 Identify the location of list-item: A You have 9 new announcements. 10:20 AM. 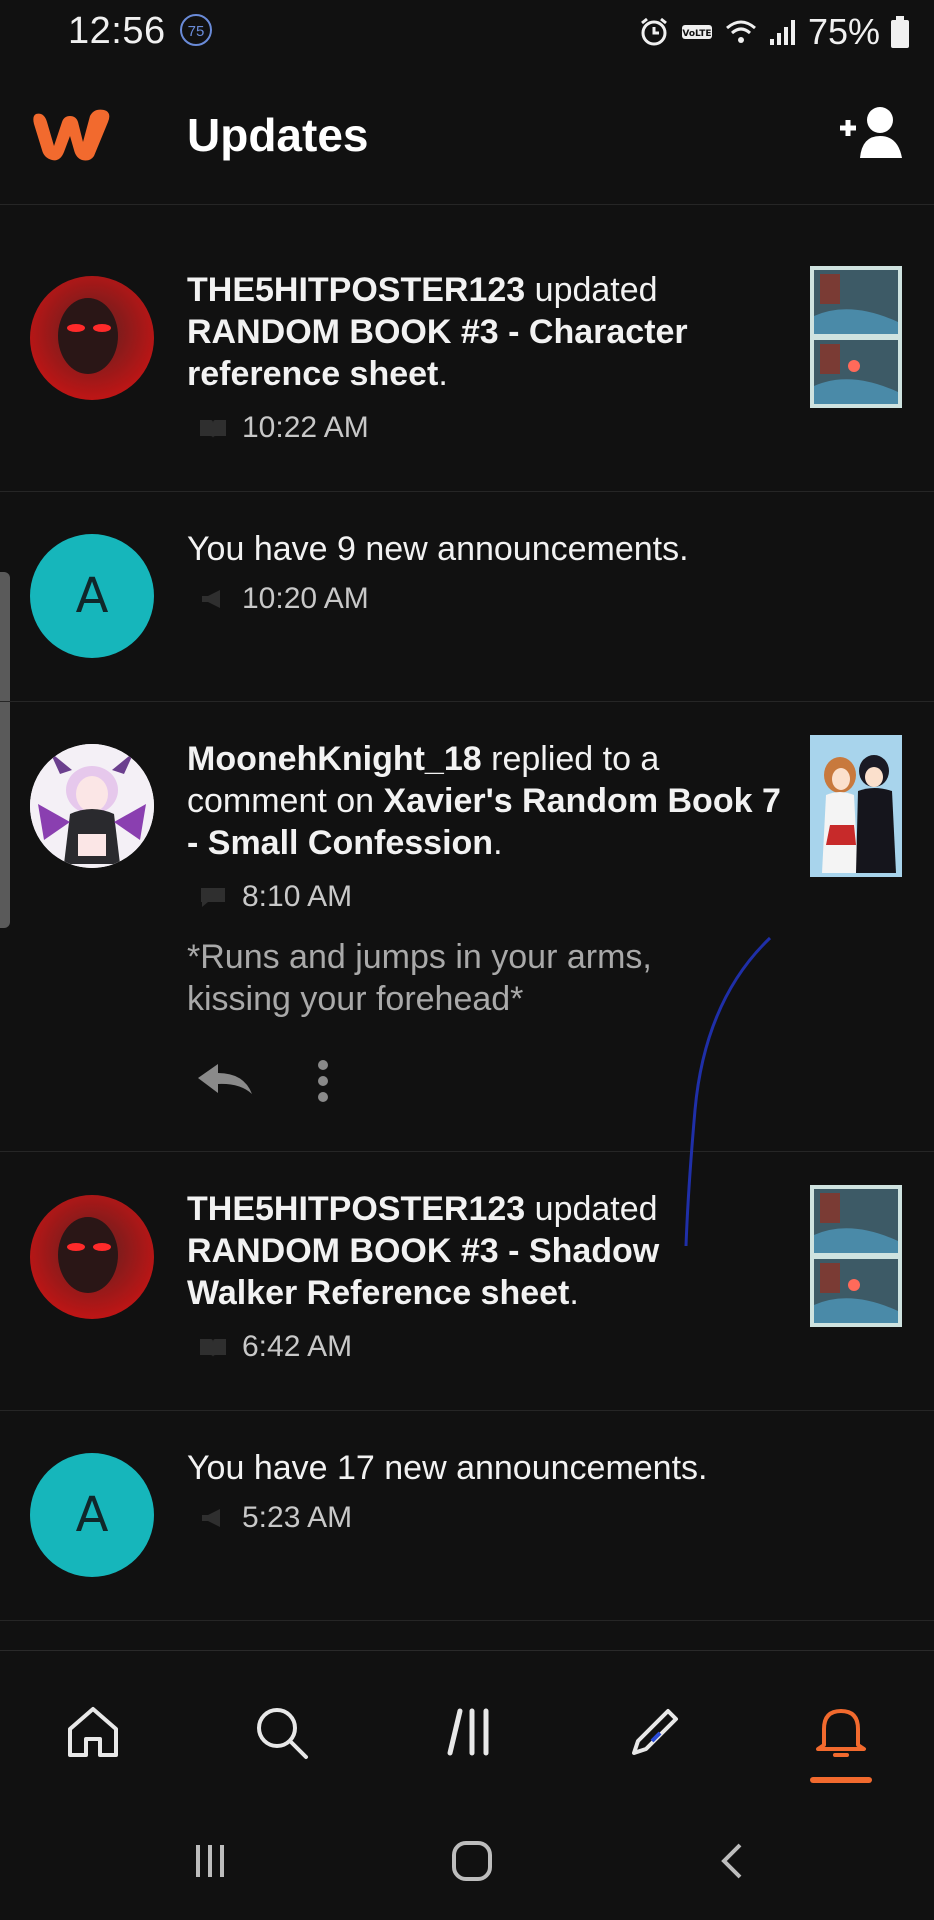
(467, 597).